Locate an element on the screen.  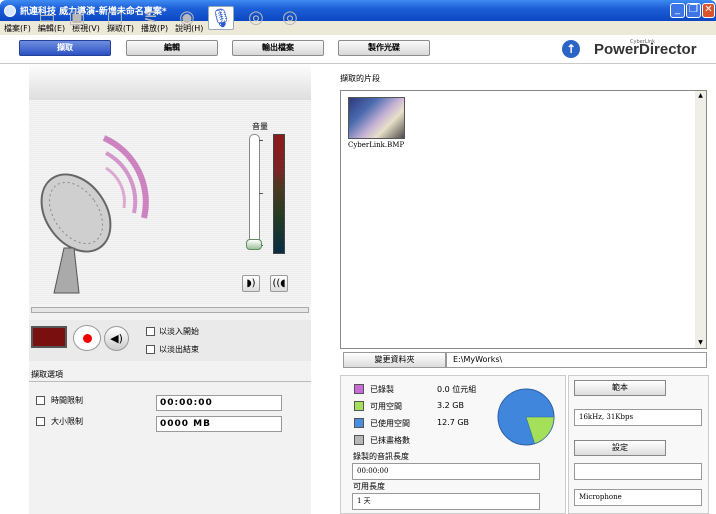
tab-burn-disc: 製作光碟 is located at coordinates (384, 48).